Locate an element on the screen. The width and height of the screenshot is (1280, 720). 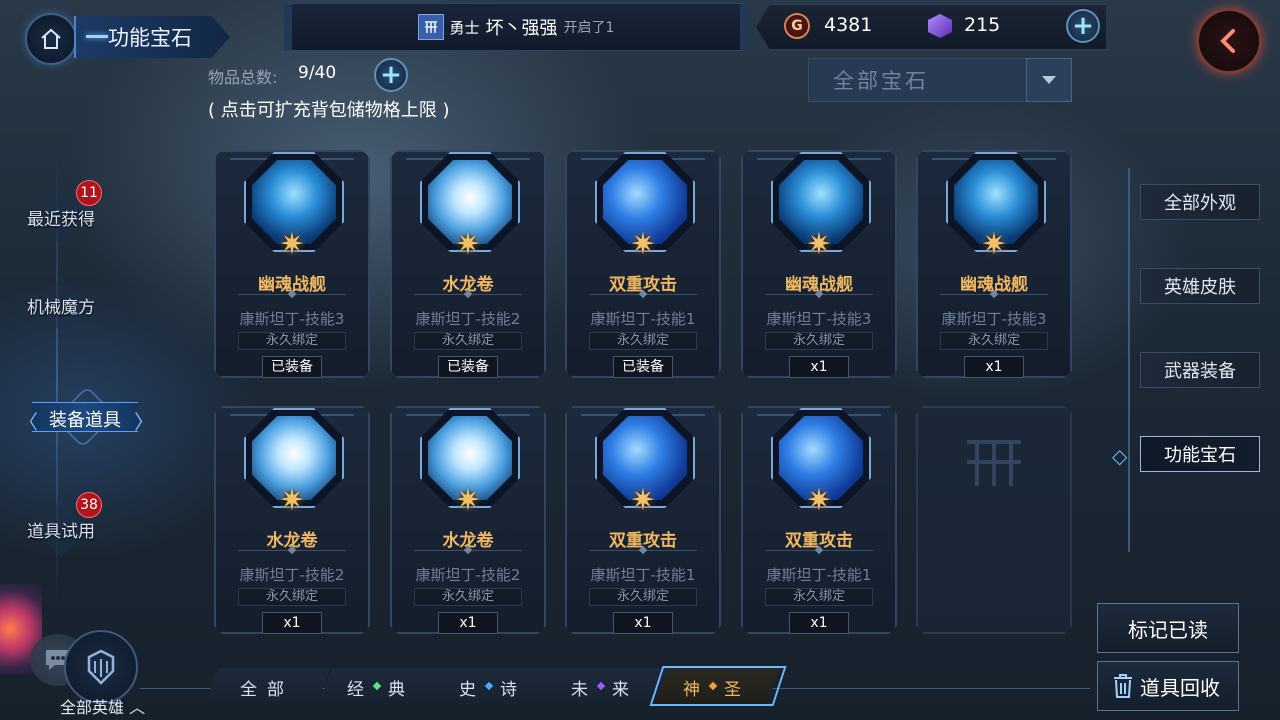
rarity-tab: 全部 is located at coordinates (267, 687).